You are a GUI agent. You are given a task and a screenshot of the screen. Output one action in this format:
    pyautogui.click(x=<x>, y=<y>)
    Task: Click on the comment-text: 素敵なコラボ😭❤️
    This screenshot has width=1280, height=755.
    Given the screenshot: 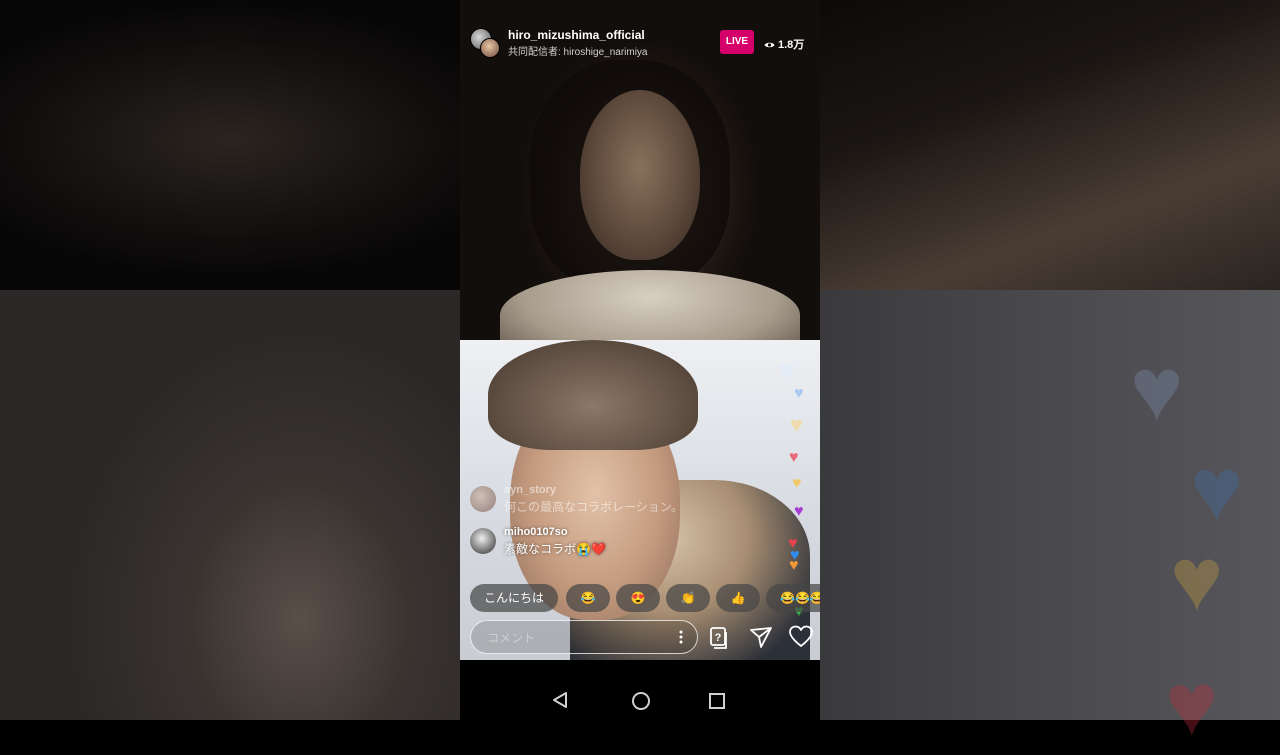 What is the action you would take?
    pyautogui.click(x=555, y=549)
    